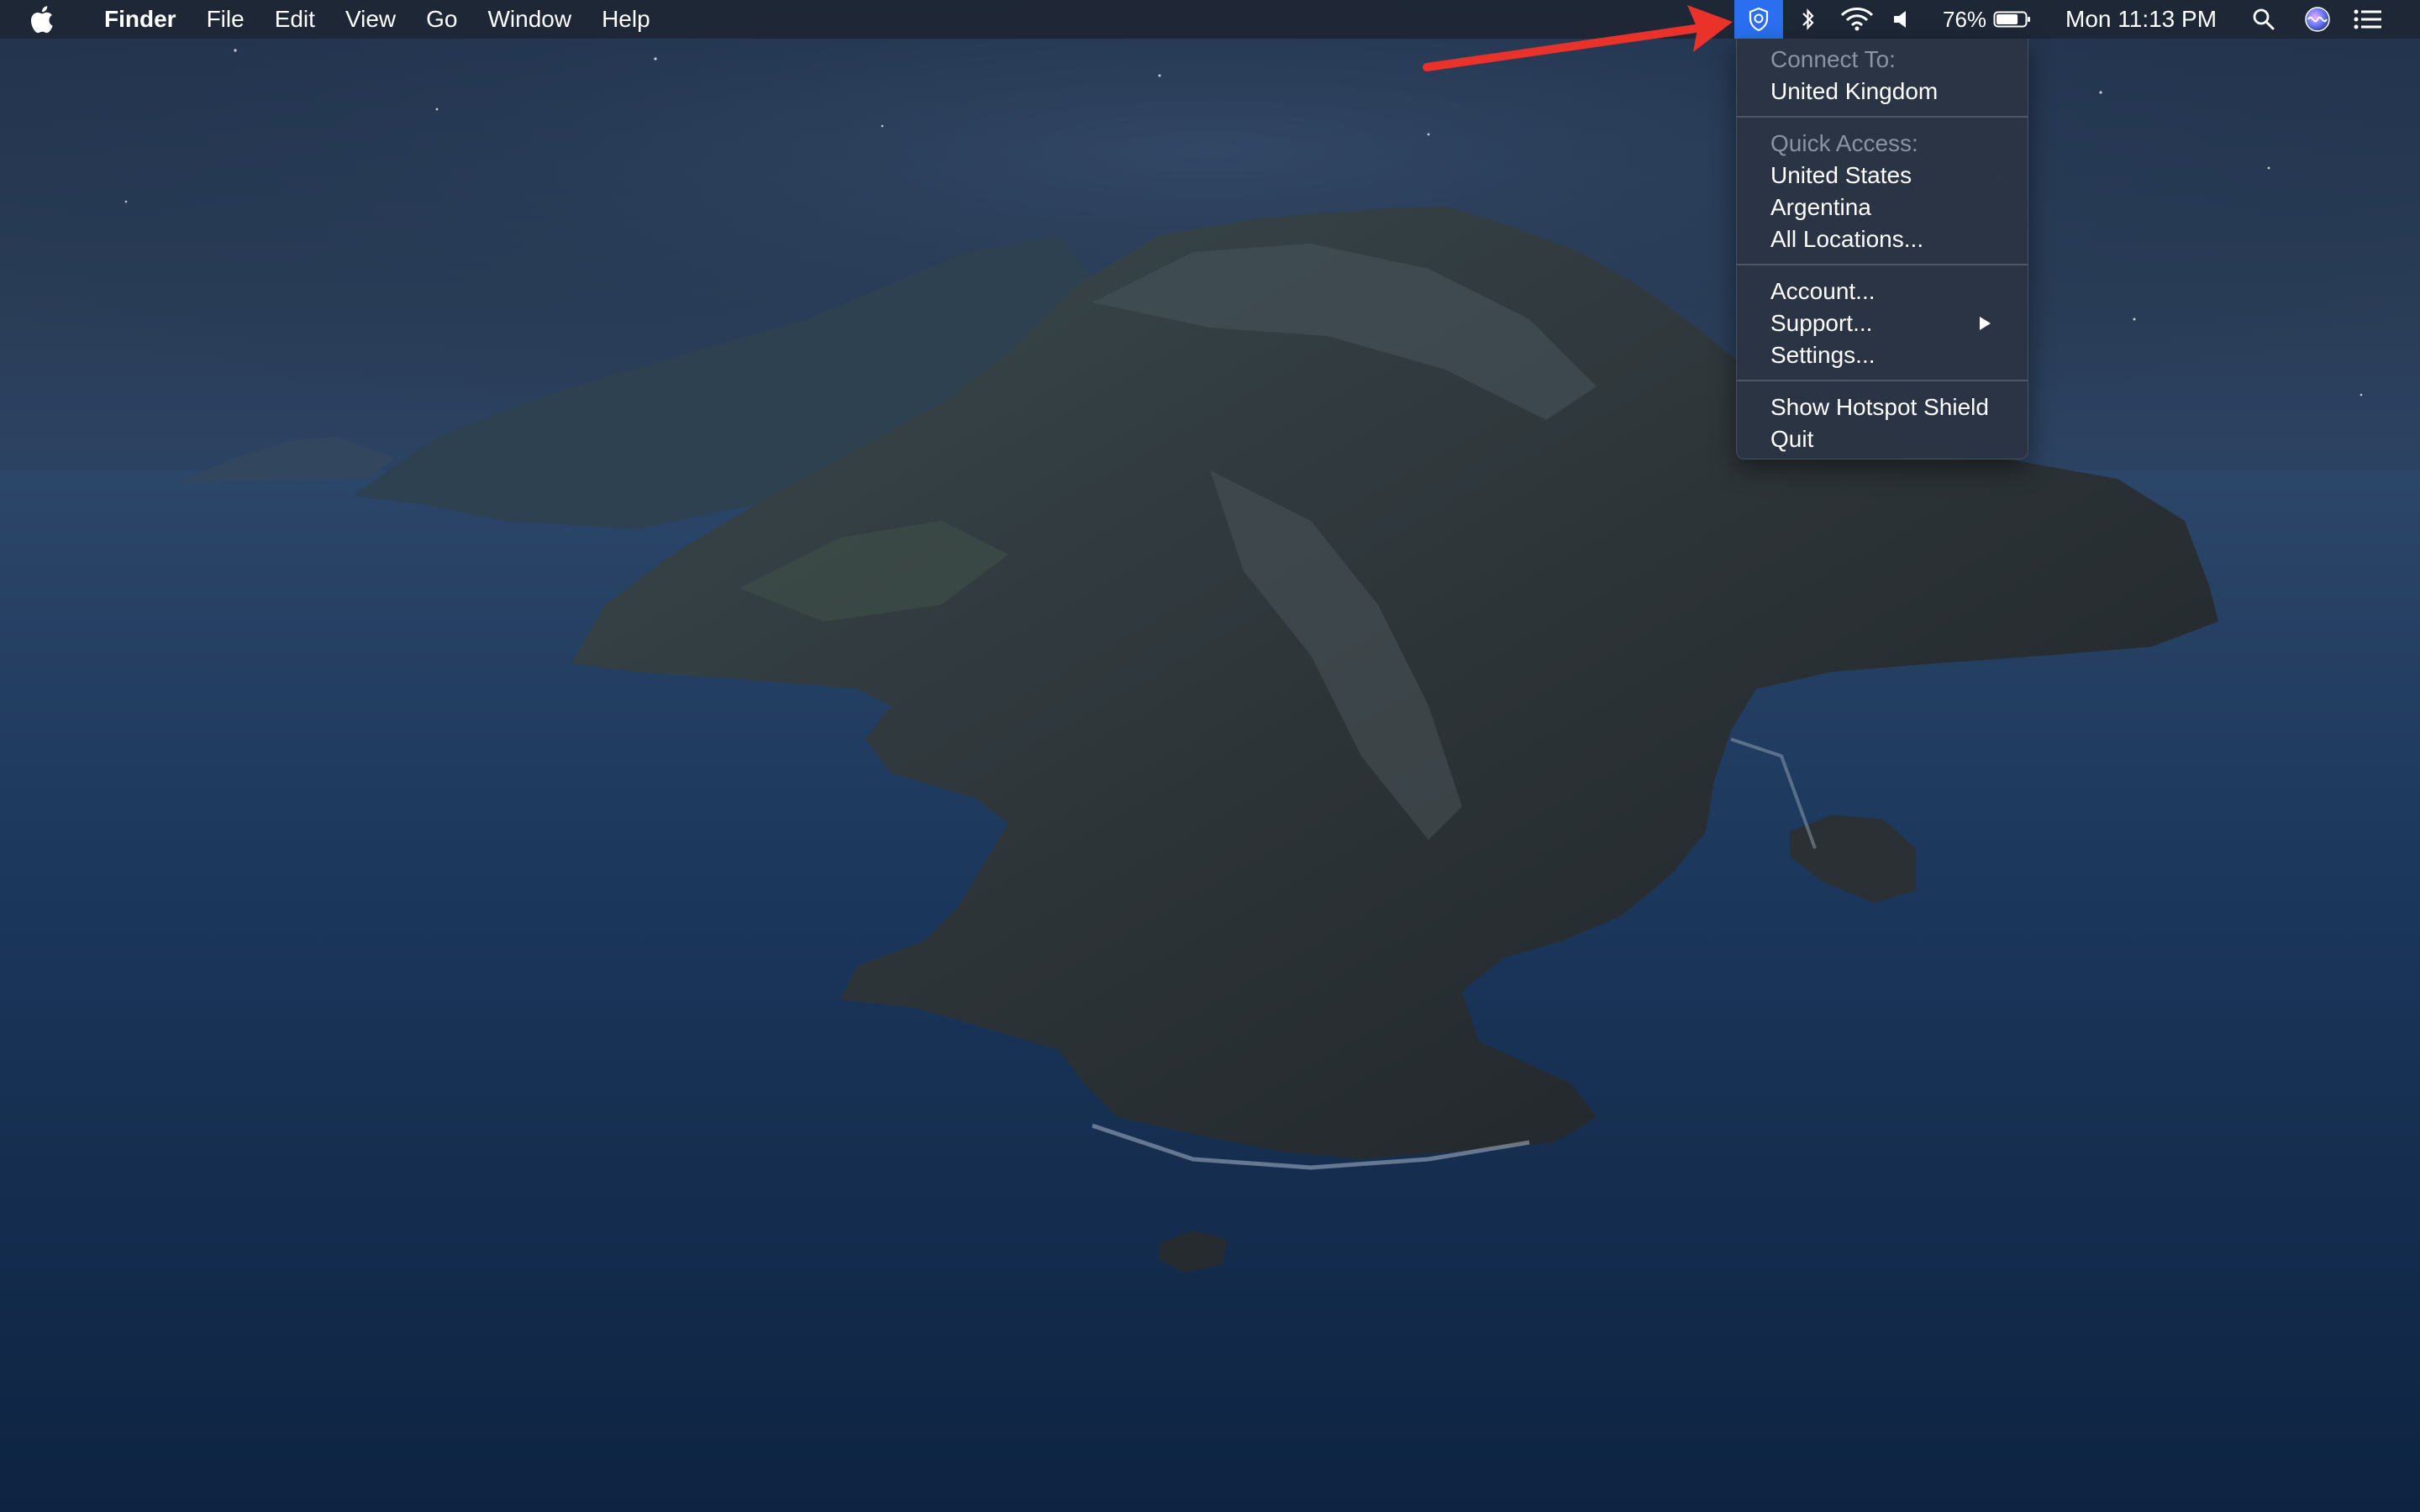  What do you see at coordinates (2317, 19) in the screenshot?
I see `siri-icon` at bounding box center [2317, 19].